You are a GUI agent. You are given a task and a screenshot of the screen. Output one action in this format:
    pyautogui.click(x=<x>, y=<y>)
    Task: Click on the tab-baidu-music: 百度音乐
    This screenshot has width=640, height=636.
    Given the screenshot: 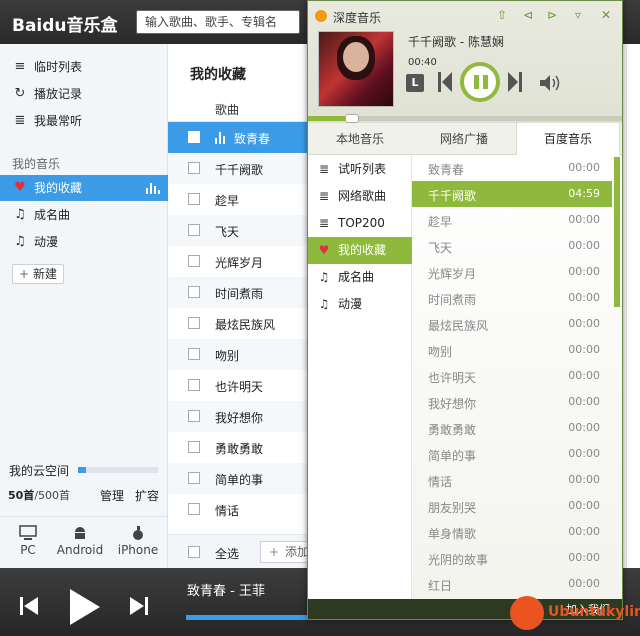 What is the action you would take?
    pyautogui.click(x=568, y=139)
    